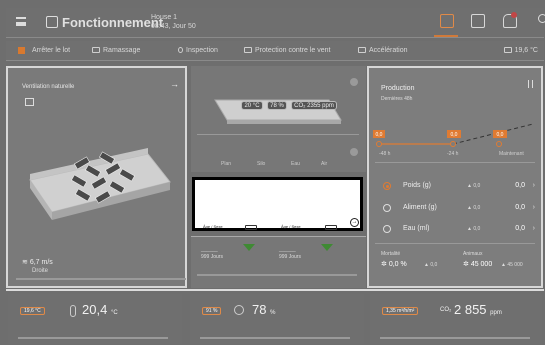 This screenshot has height=345, width=545. I want to click on inspection-button: Inspection, so click(198, 50).